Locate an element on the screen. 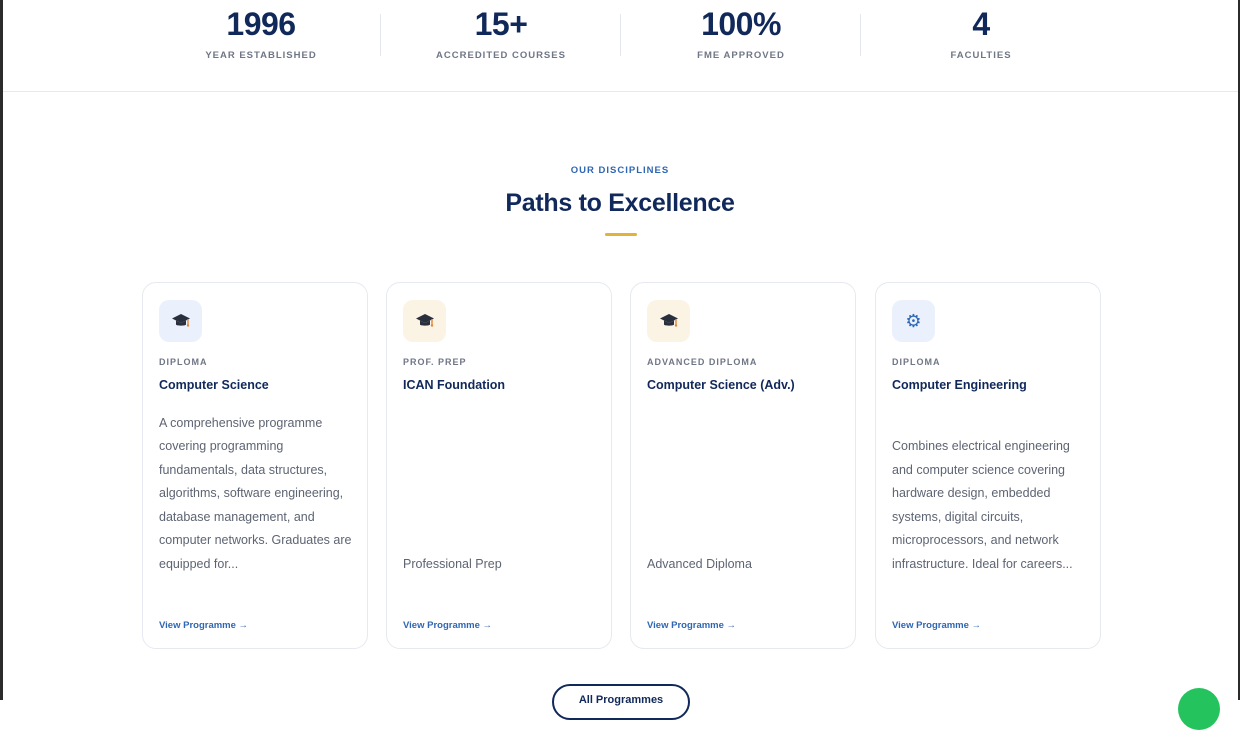 The width and height of the screenshot is (1240, 730). stat-accredited-courses: 15+ ACCREDITED COURSES is located at coordinates (501, 30).